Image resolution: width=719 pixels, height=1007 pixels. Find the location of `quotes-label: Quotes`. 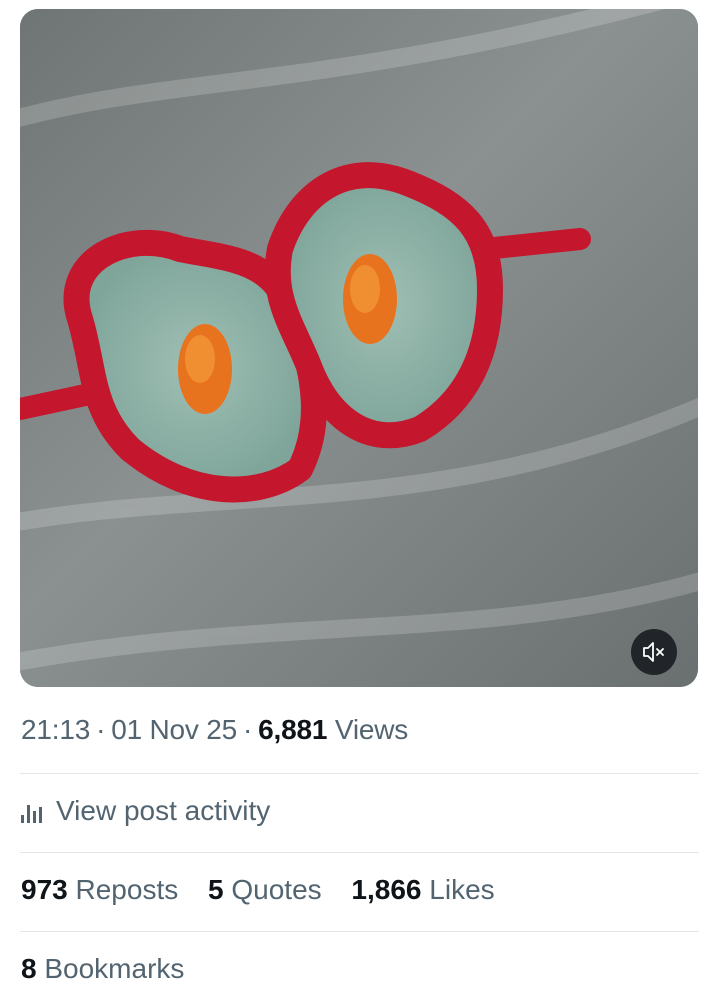

quotes-label: Quotes is located at coordinates (276, 889).